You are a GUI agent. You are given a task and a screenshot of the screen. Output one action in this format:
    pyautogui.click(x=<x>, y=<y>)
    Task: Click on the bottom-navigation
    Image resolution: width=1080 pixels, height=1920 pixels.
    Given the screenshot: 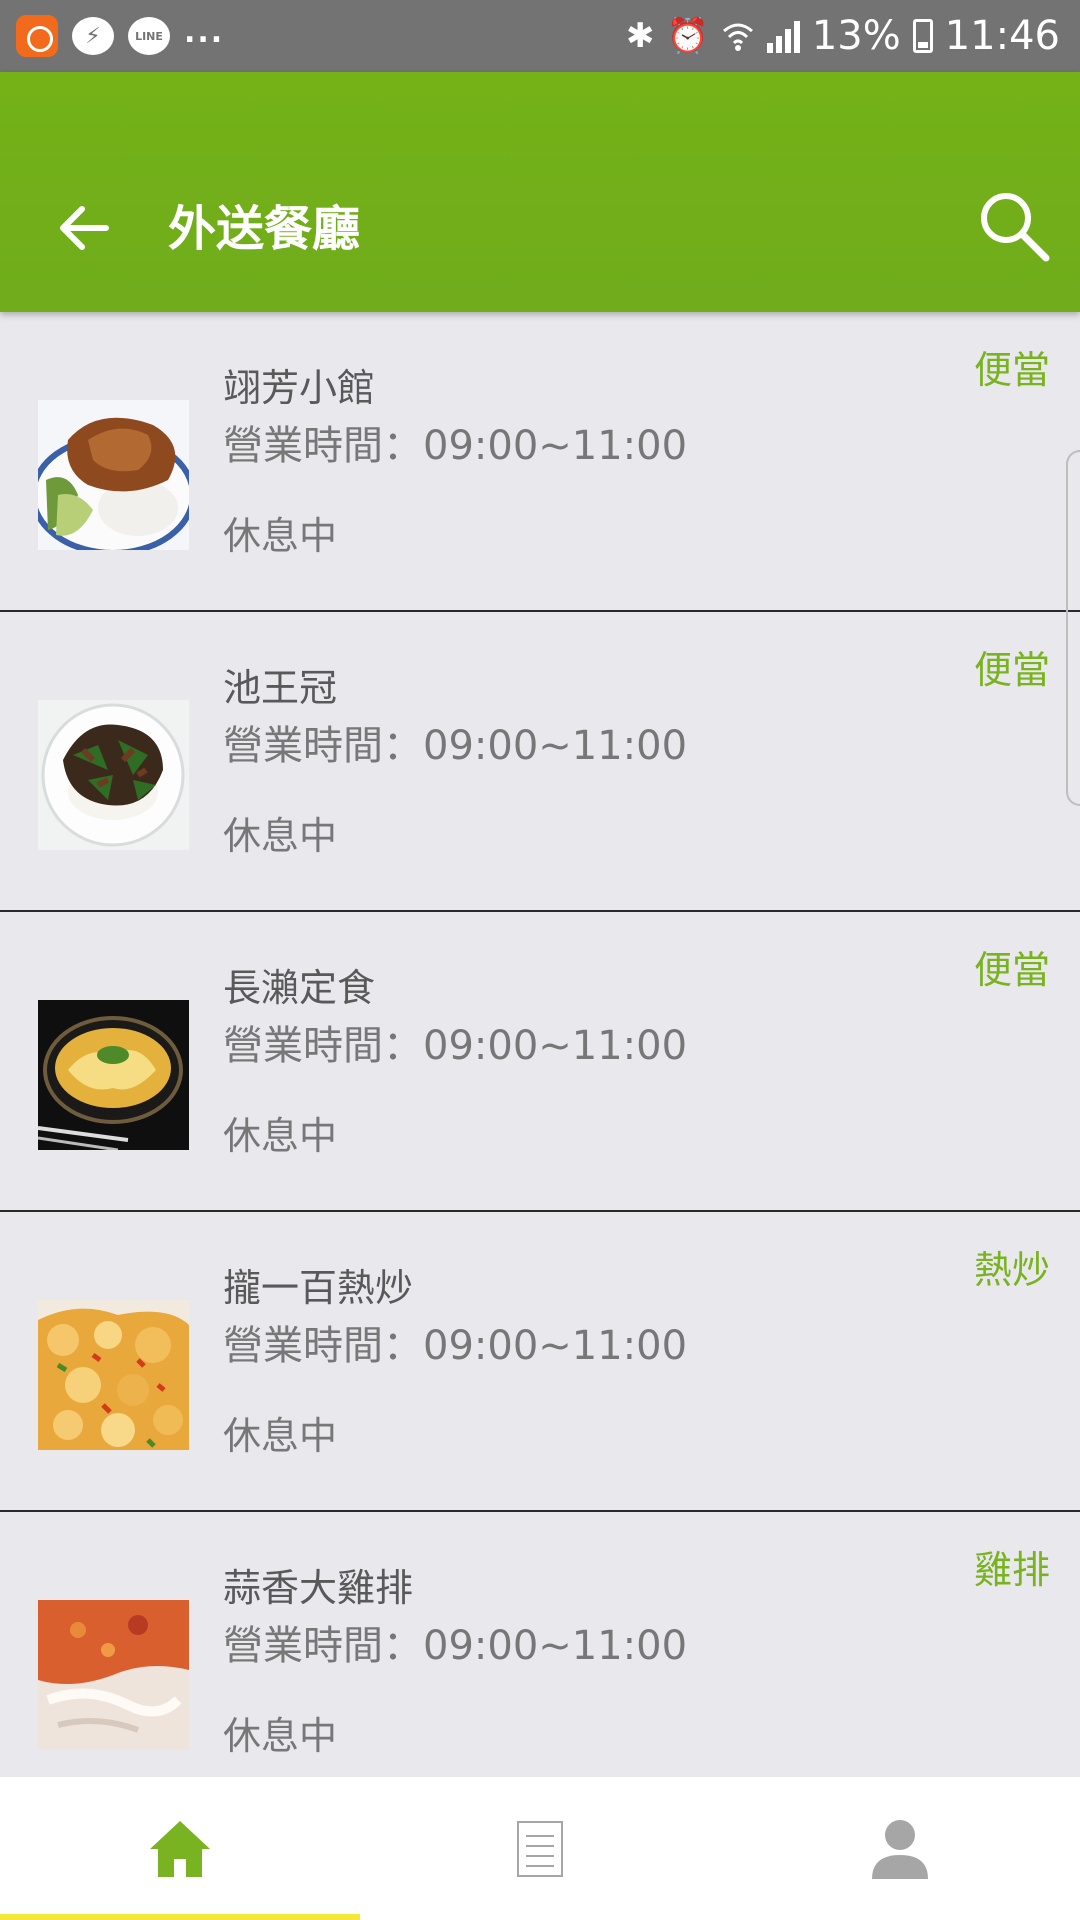 What is the action you would take?
    pyautogui.click(x=540, y=1848)
    